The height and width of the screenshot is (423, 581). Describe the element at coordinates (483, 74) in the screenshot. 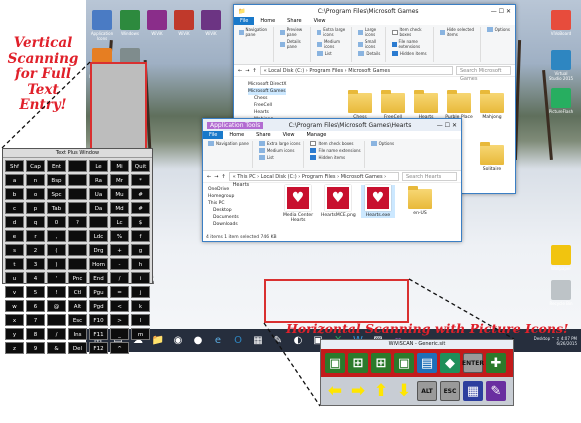

I see `search-input: Search Microsoft Games` at that location.